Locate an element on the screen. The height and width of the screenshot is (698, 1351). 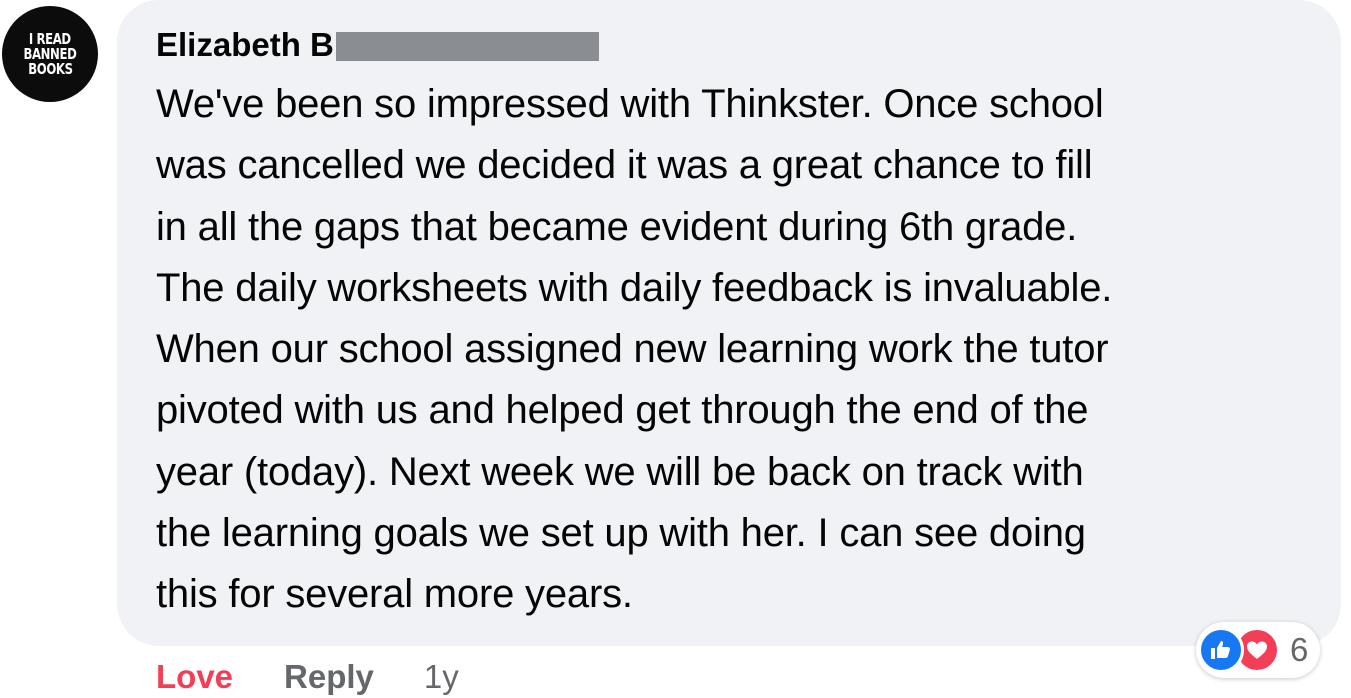
redaction-bar is located at coordinates (467, 46).